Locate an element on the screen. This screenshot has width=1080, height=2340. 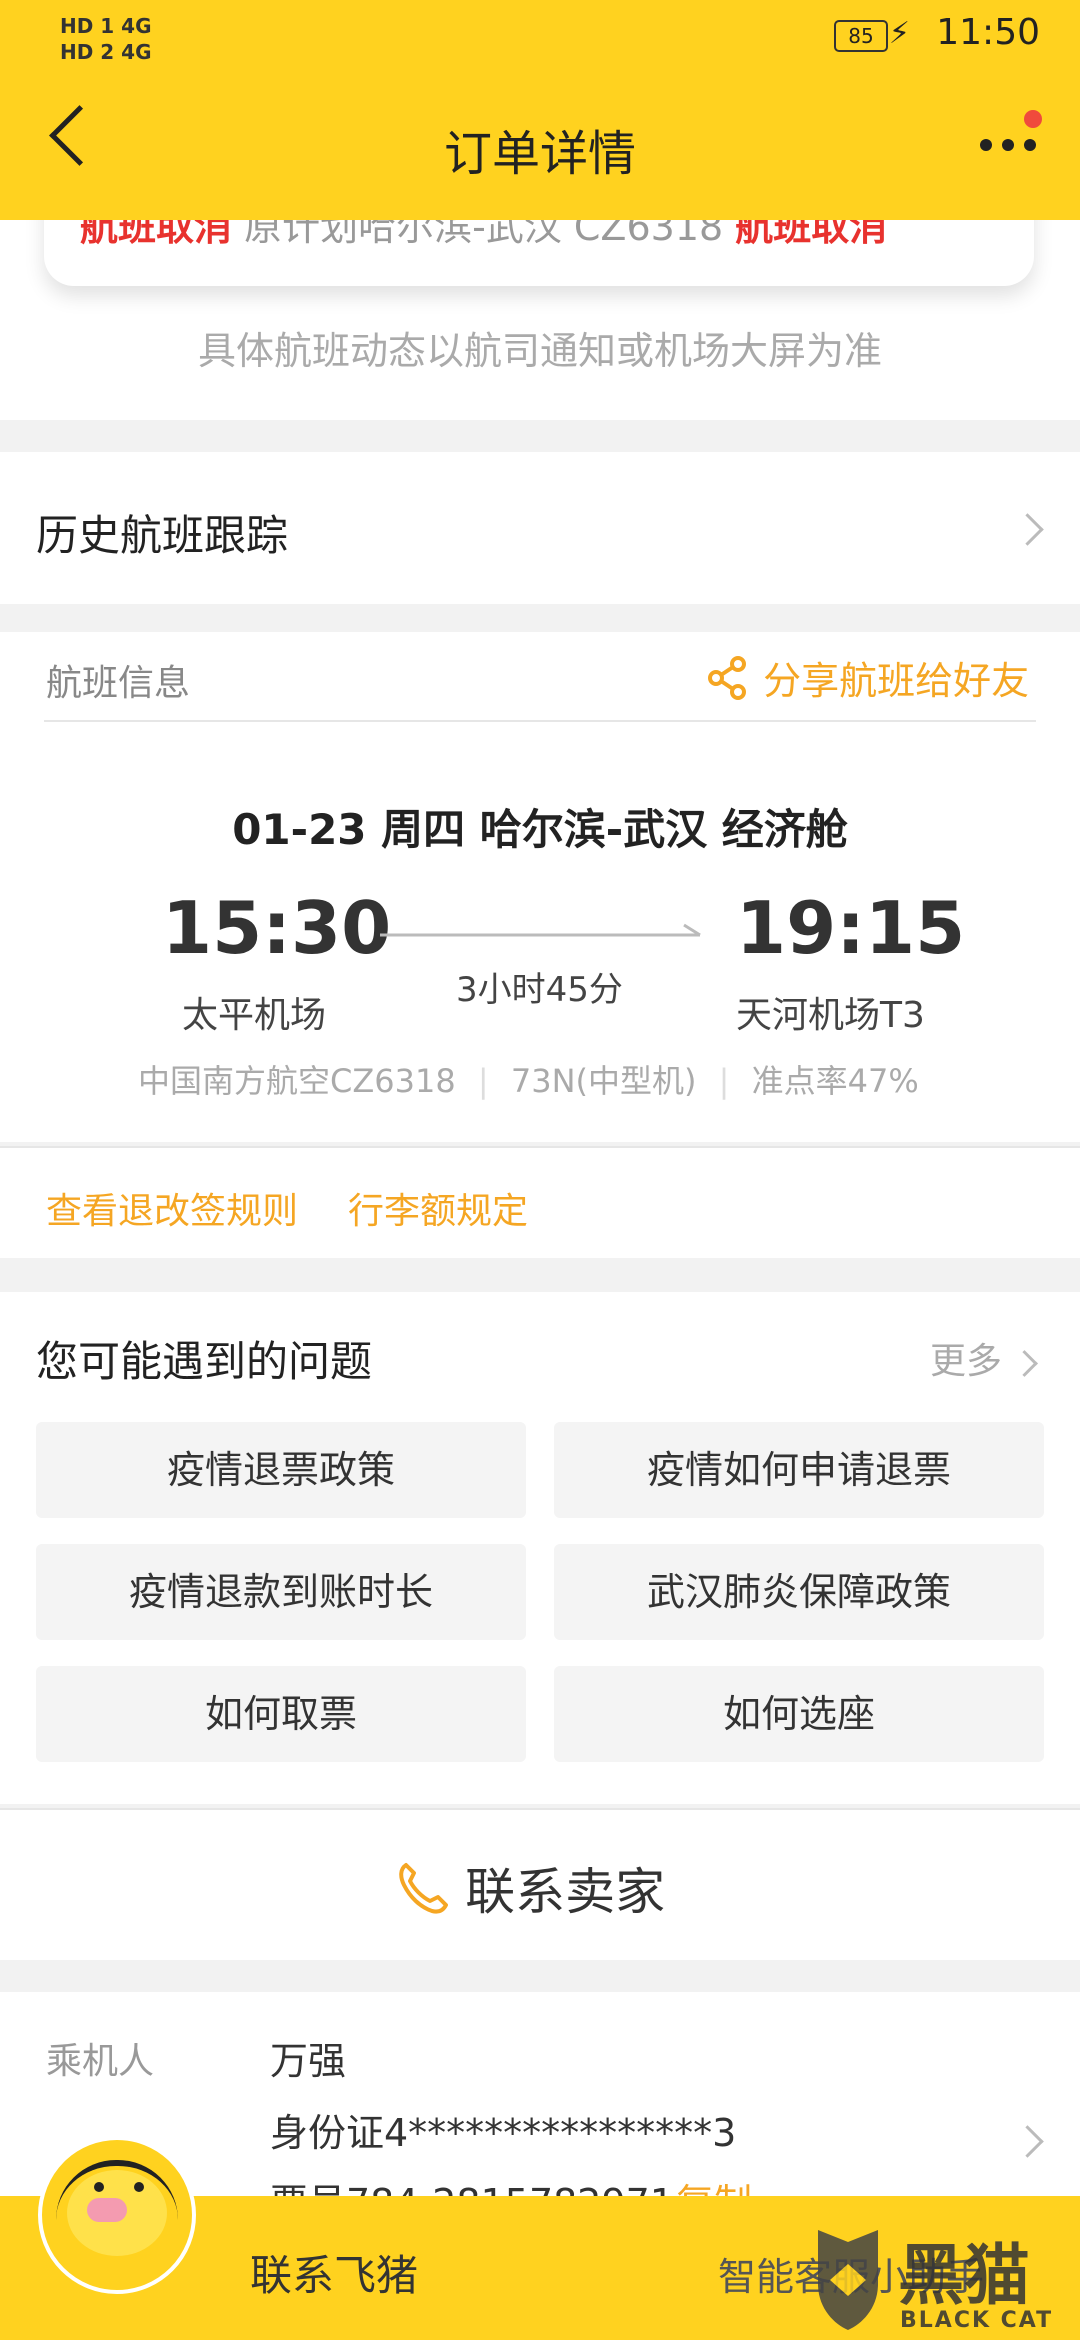
notification-dot is located at coordinates (1033, 119).